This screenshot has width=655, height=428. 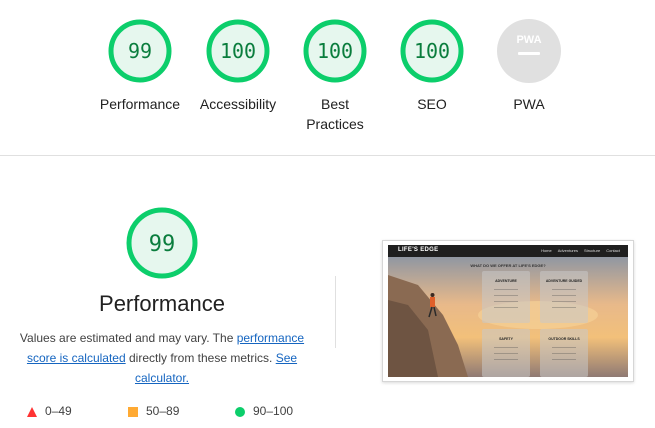 I want to click on green-circle-icon, so click(x=240, y=411).